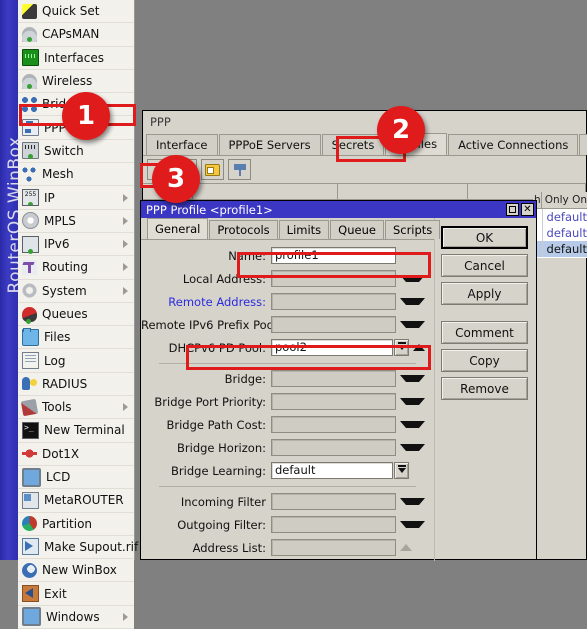 Image resolution: width=587 pixels, height=629 pixels. I want to click on form-row: Remote IPv6 Prefix Pool:, so click(287, 324).